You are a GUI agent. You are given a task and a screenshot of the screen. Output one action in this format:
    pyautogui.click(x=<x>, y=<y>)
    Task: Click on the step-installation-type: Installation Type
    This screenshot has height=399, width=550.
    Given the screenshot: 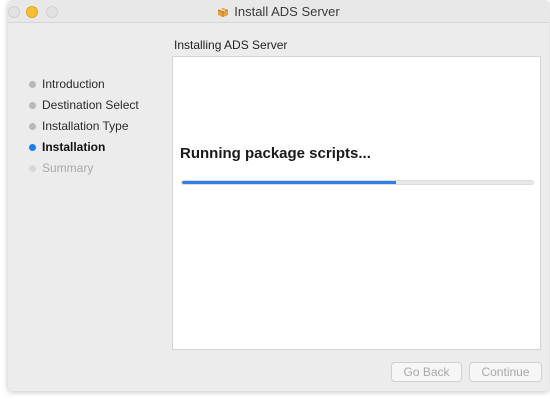 What is the action you would take?
    pyautogui.click(x=88, y=126)
    